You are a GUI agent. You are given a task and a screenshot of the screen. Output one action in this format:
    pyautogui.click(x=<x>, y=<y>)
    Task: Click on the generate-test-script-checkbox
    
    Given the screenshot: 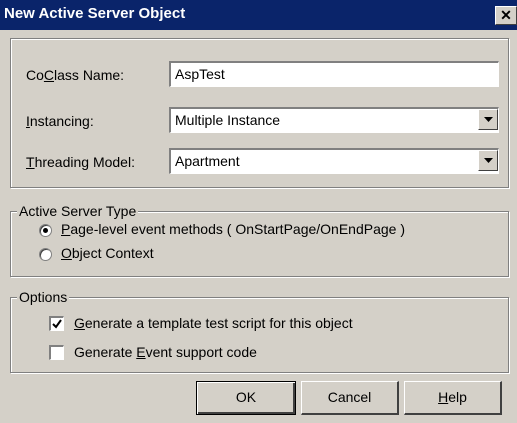 What is the action you would take?
    pyautogui.click(x=56, y=323)
    